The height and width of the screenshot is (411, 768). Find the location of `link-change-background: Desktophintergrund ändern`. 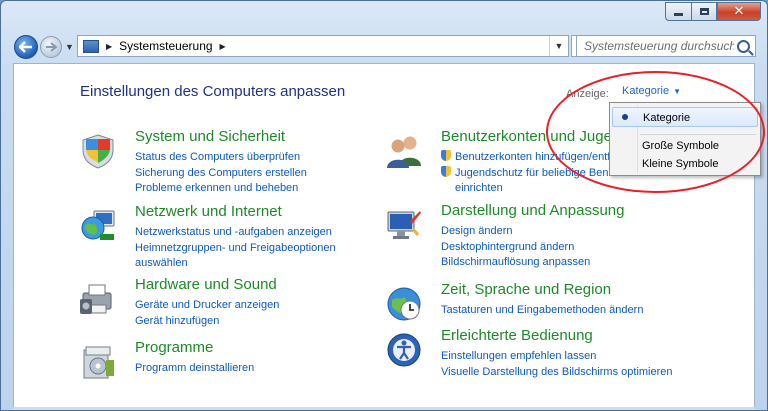

link-change-background: Desktophintergrund ändern is located at coordinates (515, 248).